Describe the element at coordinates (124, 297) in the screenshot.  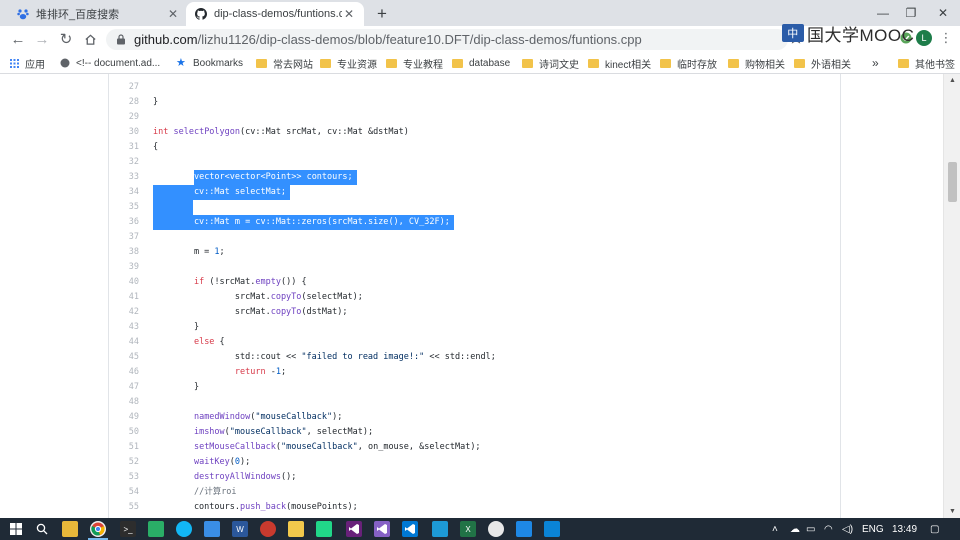
I see `line-number: 41` at that location.